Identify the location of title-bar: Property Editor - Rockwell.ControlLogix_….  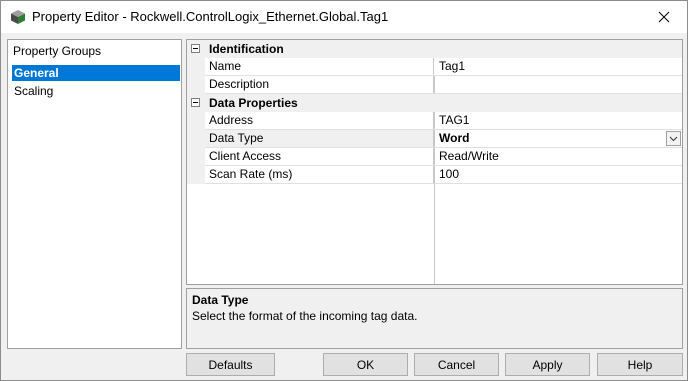
(344, 17).